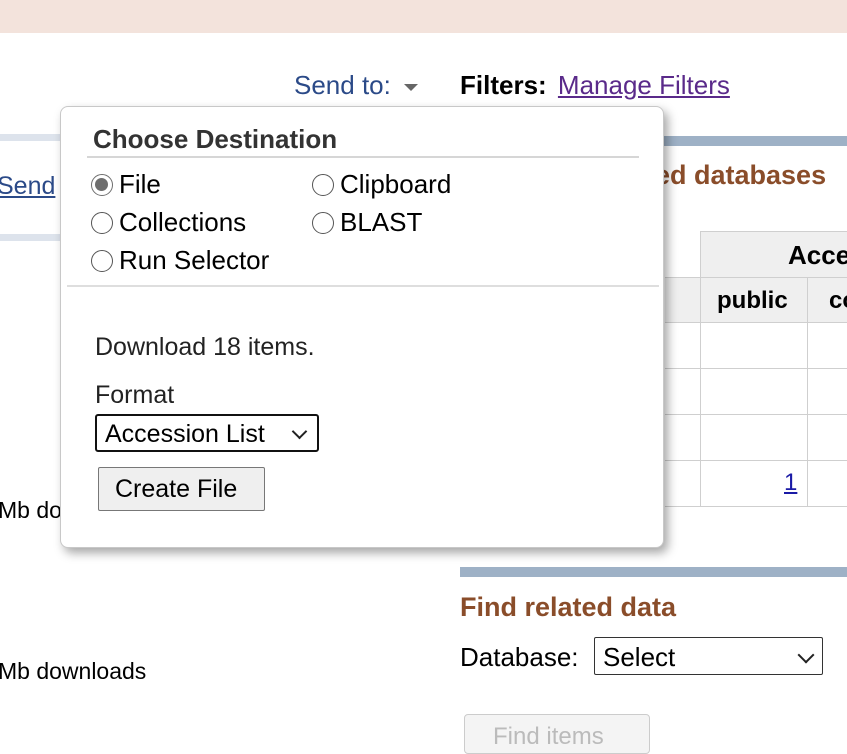  I want to click on radio-file, so click(102, 184).